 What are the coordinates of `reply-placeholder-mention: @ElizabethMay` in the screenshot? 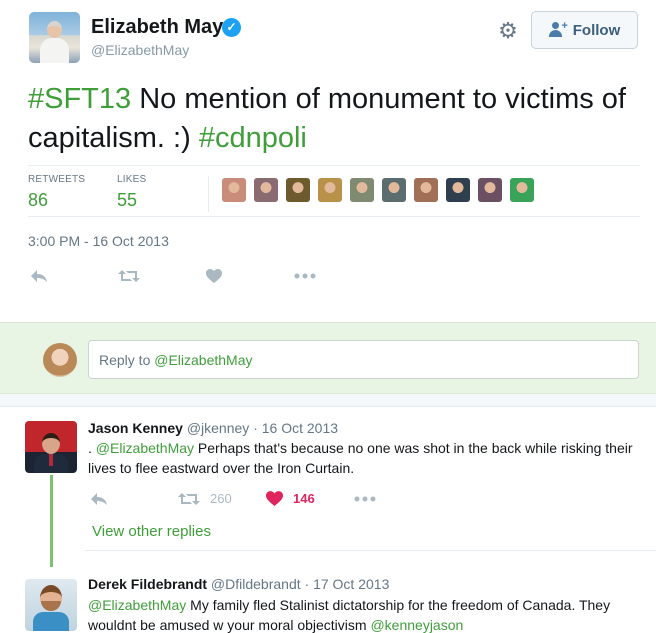 It's located at (203, 360).